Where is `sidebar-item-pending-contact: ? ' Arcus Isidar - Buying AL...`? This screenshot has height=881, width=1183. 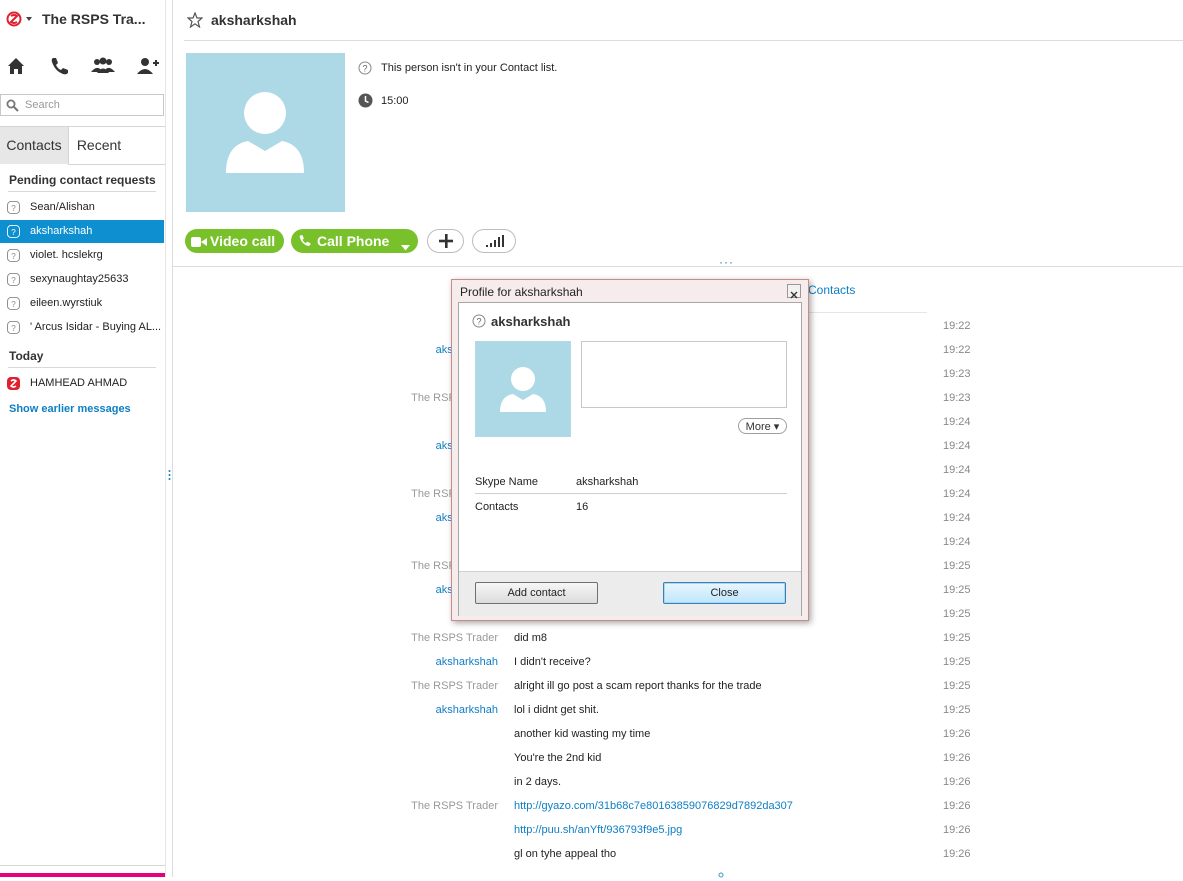 sidebar-item-pending-contact: ? ' Arcus Isidar - Buying AL... is located at coordinates (82, 327).